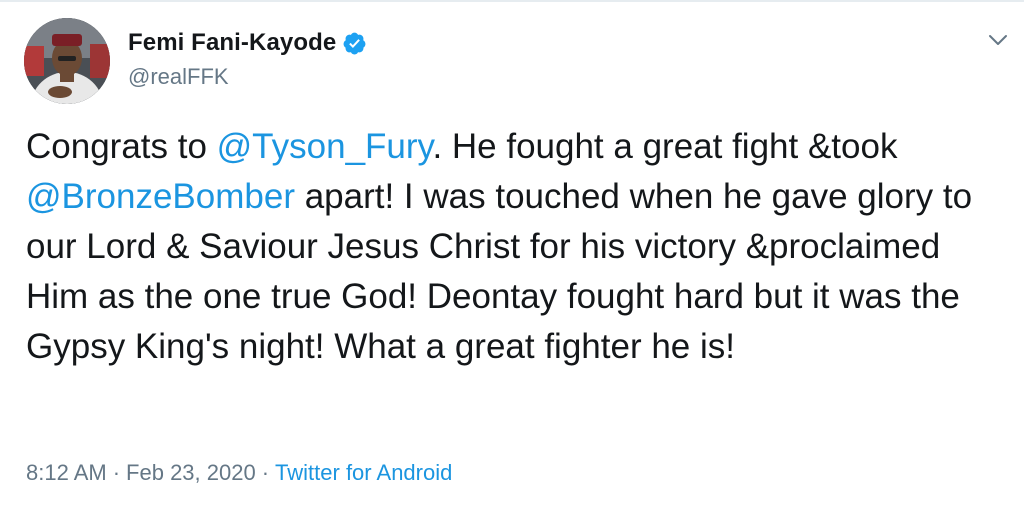  I want to click on chevron-down-icon, so click(998, 40).